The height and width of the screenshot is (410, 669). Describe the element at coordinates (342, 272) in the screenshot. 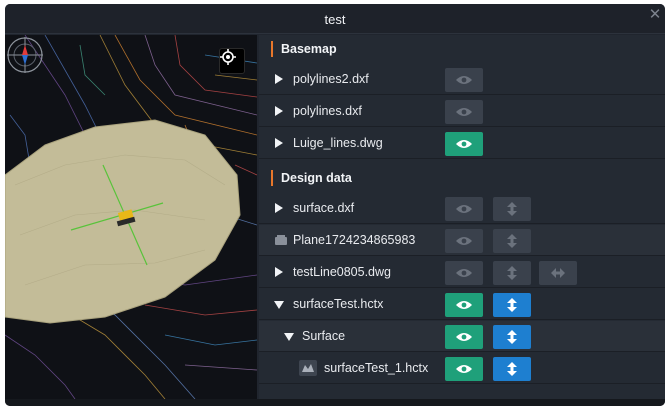

I see `layer-name: testLine0805.dwg` at that location.